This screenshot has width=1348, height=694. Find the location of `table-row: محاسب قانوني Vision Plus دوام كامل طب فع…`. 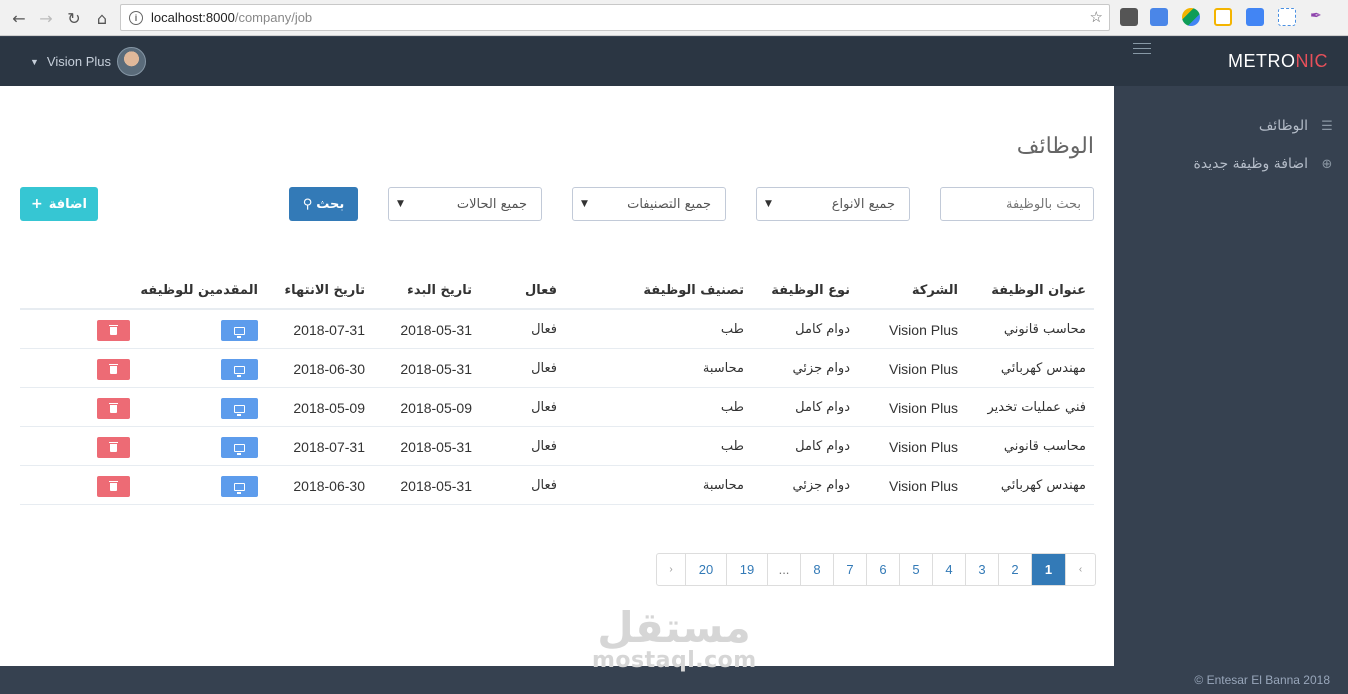

table-row: محاسب قانوني Vision Plus دوام كامل طب فع… is located at coordinates (557, 446).